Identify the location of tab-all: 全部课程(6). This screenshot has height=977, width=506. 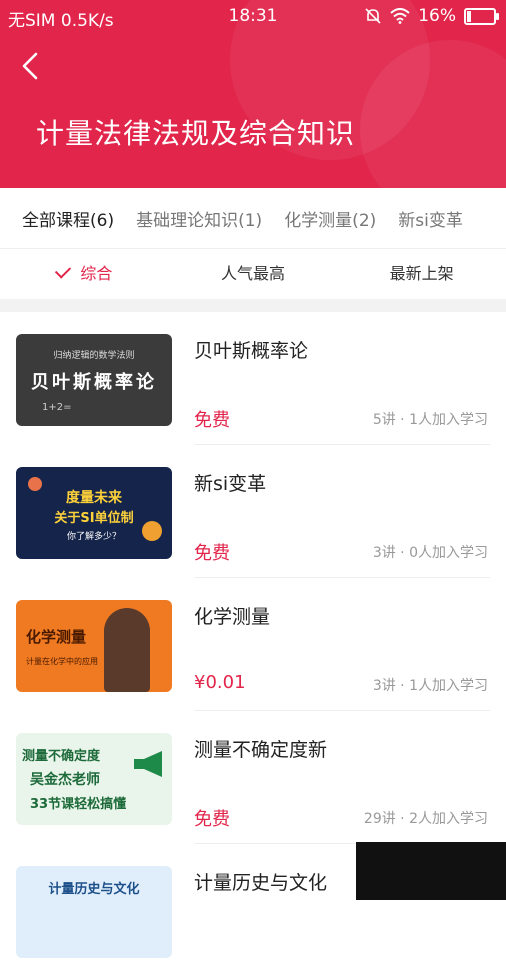
(57, 218).